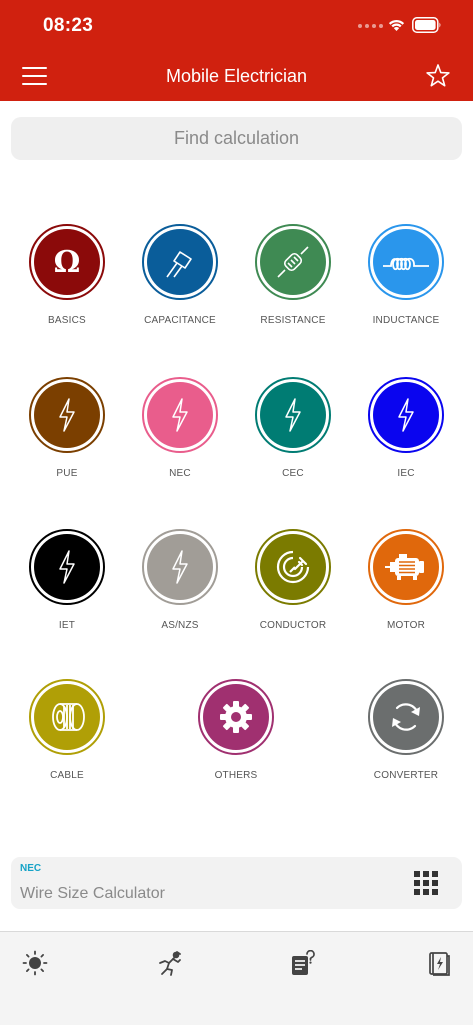  Describe the element at coordinates (180, 320) in the screenshot. I see `category-label: CAPACITANCE` at that location.